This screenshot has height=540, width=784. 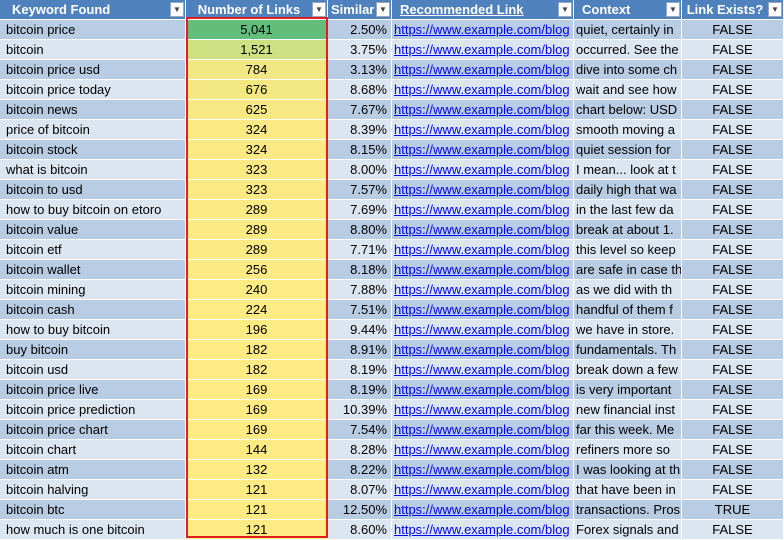 What do you see at coordinates (93, 210) in the screenshot?
I see `keyword-cell: how to buy bitcoin on etoro` at bounding box center [93, 210].